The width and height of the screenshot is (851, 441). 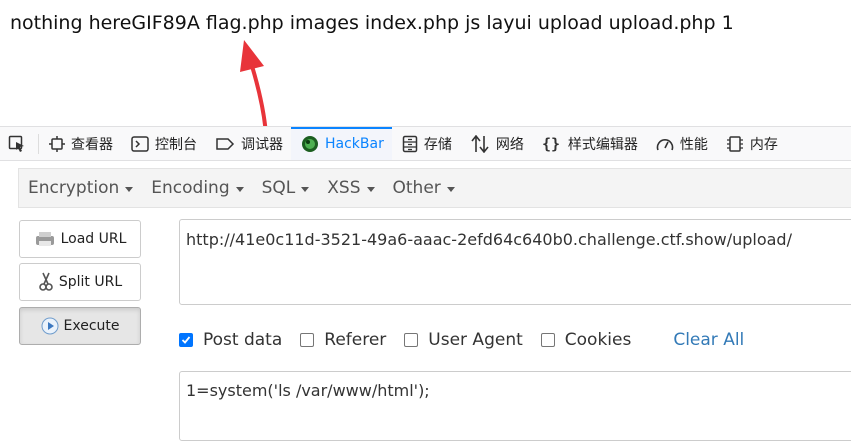 I want to click on menu-label: XSS, so click(x=344, y=188).